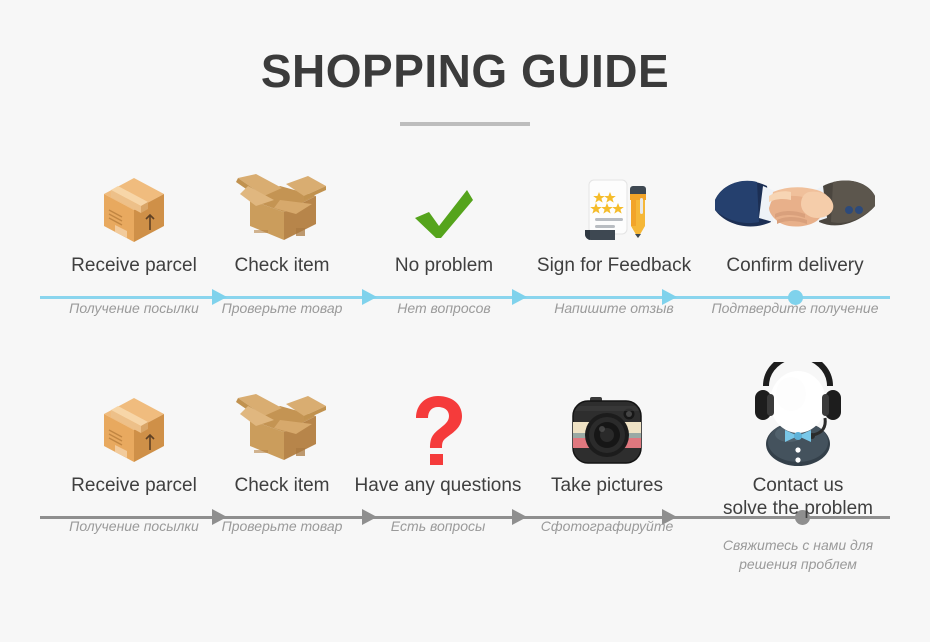  I want to click on step-sign-for-feedback: Sign for Feedback Напишите отзыв, so click(614, 239).